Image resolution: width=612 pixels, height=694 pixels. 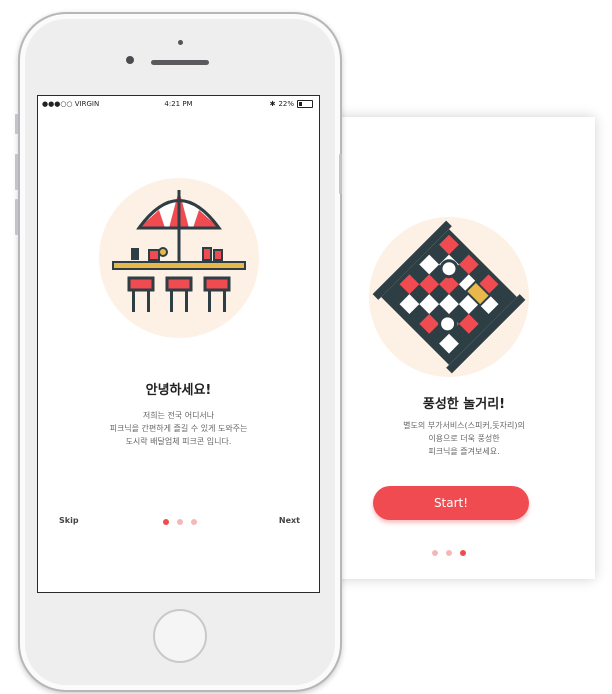 What do you see at coordinates (272, 104) in the screenshot?
I see `bluetooth-icon: ✱` at bounding box center [272, 104].